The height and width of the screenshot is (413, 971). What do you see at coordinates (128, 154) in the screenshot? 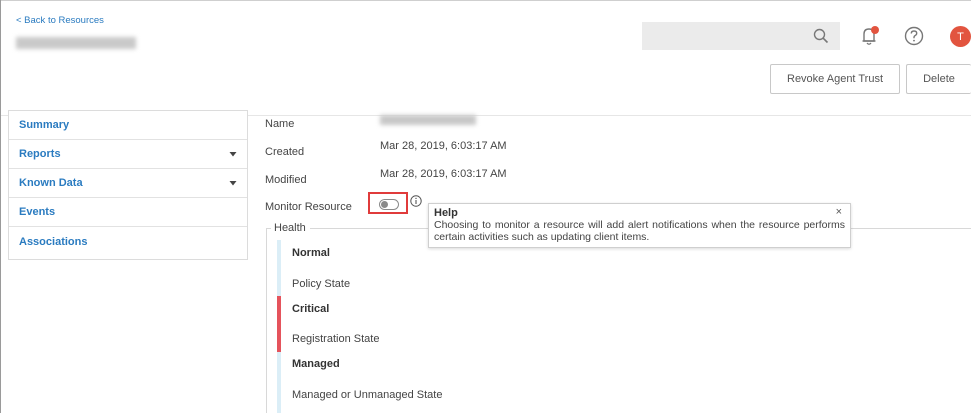
I see `sidebar-item-reports: Reports` at bounding box center [128, 154].